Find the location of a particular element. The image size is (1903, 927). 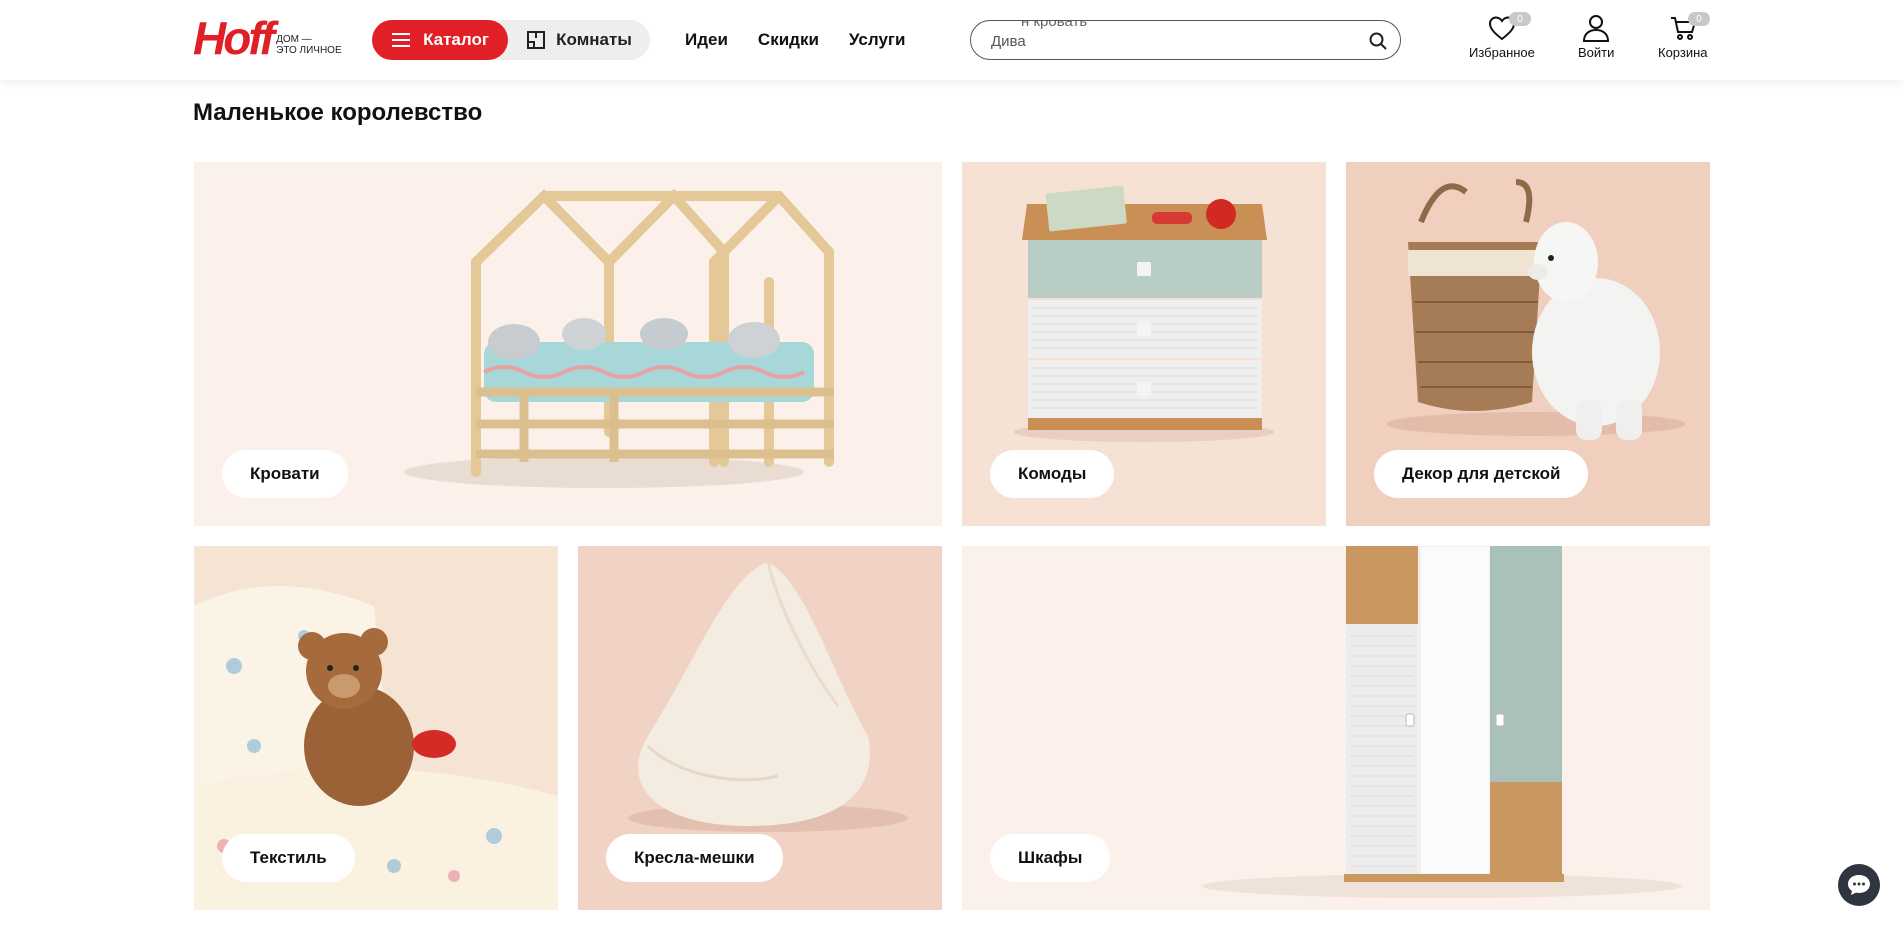

chat-icon is located at coordinates (1859, 885).